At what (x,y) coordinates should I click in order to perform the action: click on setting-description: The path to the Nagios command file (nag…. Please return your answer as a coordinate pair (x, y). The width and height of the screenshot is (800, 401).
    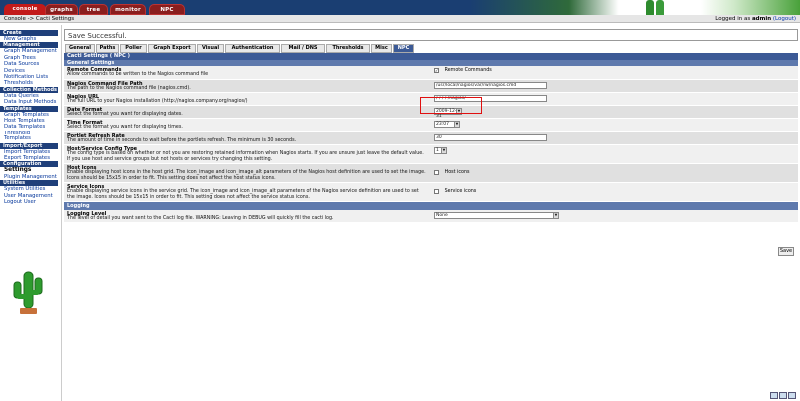
    Looking at the image, I should click on (129, 88).